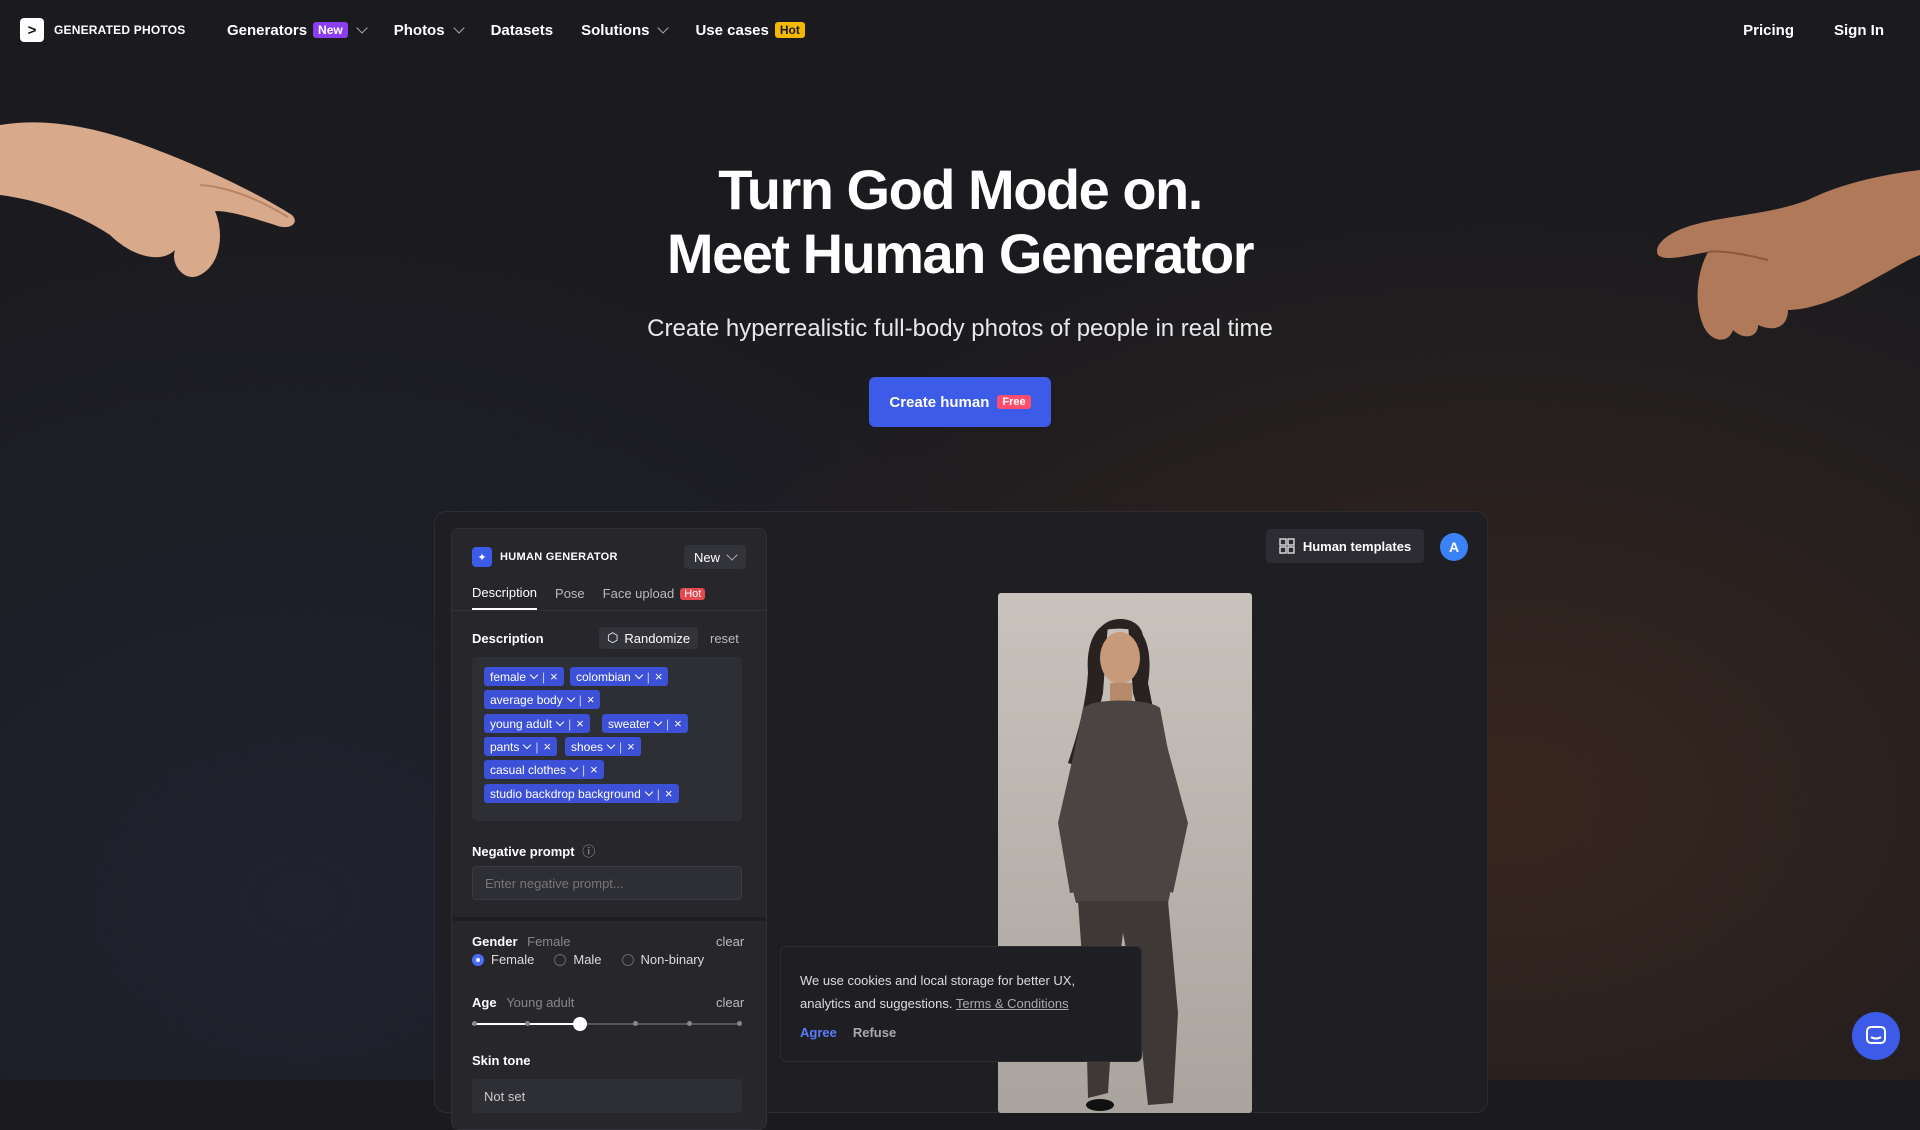 The image size is (1920, 1130). Describe the element at coordinates (874, 1032) in the screenshot. I see `refuse-button: Refuse` at that location.